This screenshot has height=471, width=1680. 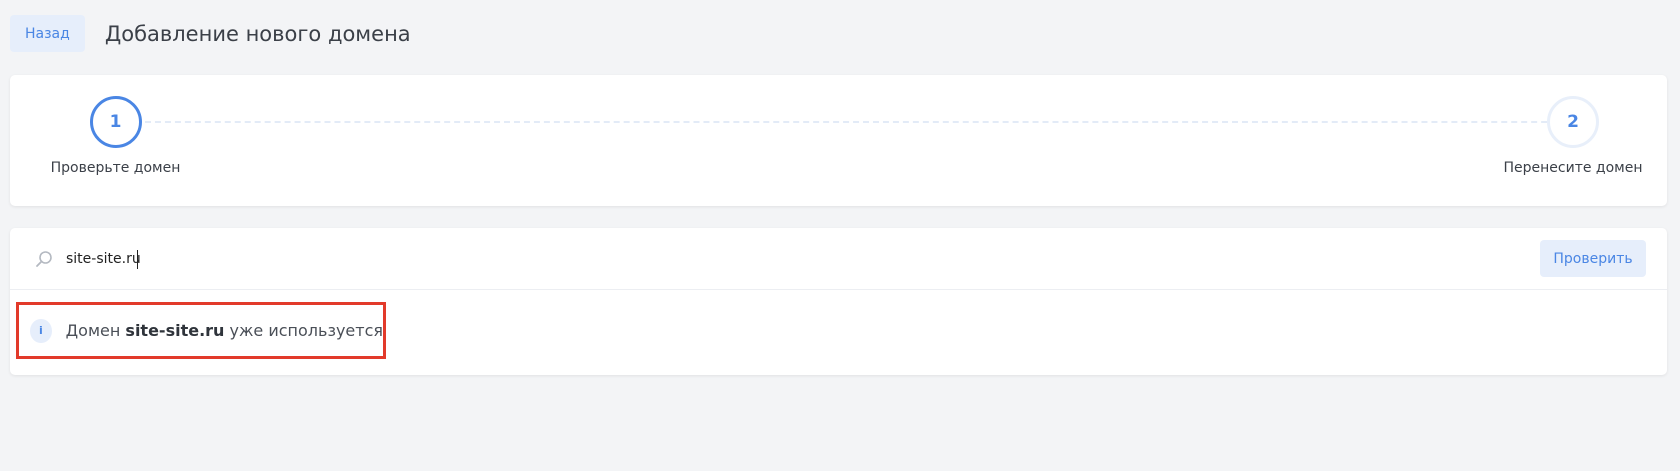 I want to click on domain-search-input, so click(x=716, y=259).